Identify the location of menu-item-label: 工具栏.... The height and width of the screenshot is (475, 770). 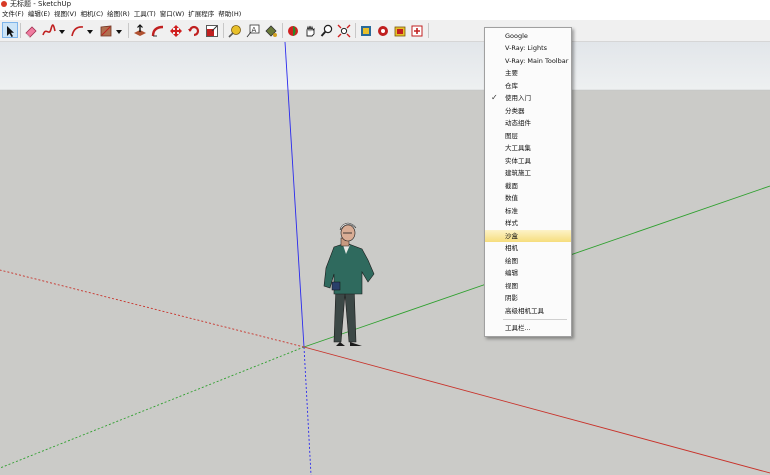
(518, 328).